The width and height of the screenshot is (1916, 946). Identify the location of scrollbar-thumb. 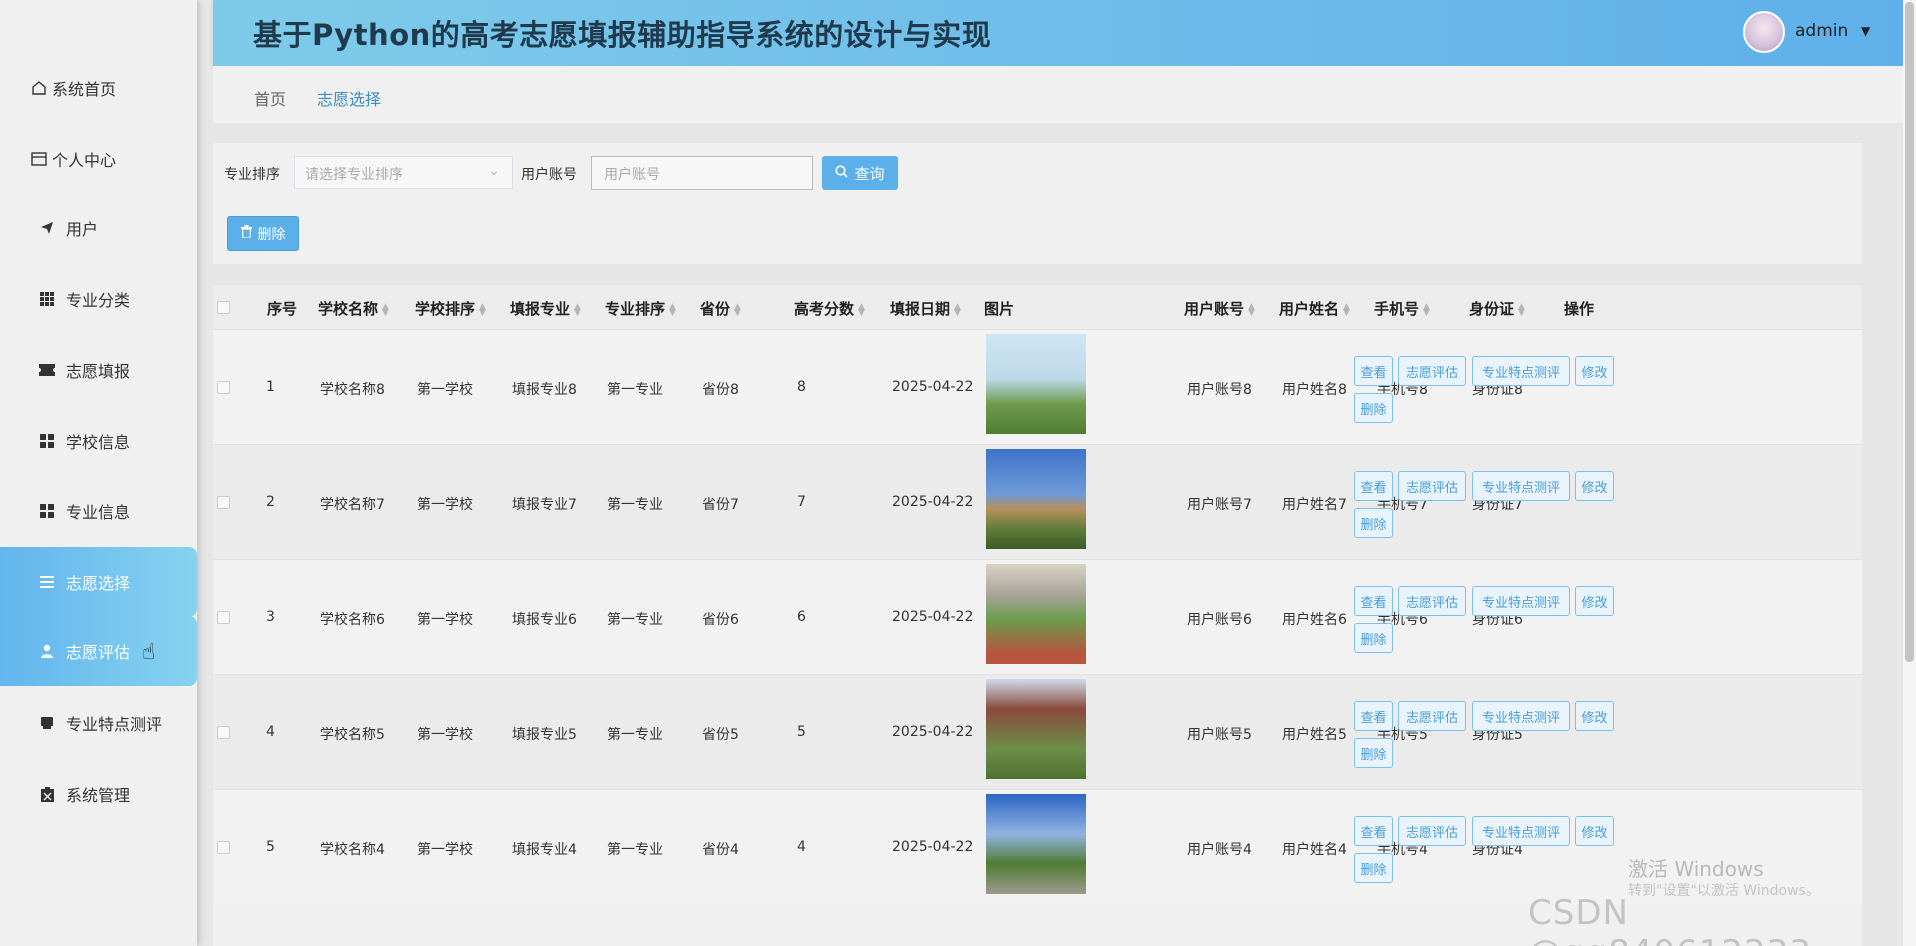
(1909, 332).